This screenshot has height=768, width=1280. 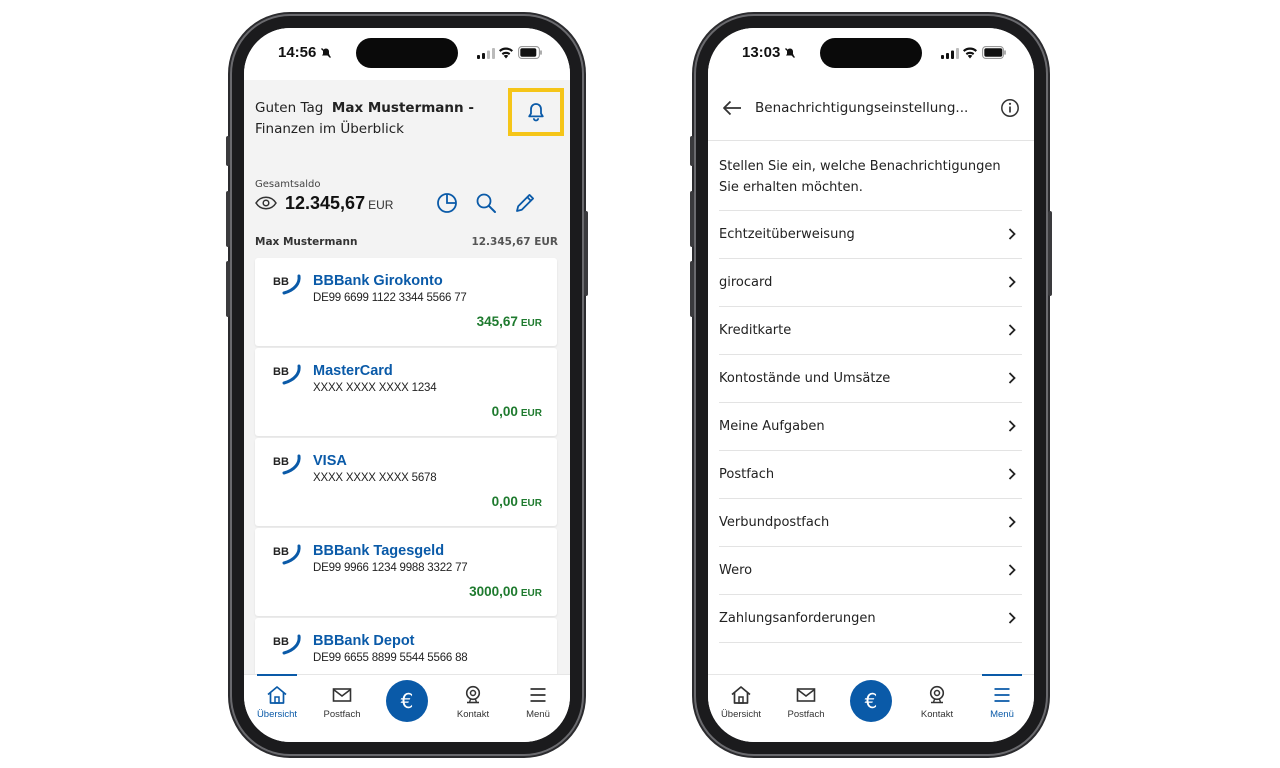 What do you see at coordinates (326, 53) in the screenshot?
I see `bell-slash-icon` at bounding box center [326, 53].